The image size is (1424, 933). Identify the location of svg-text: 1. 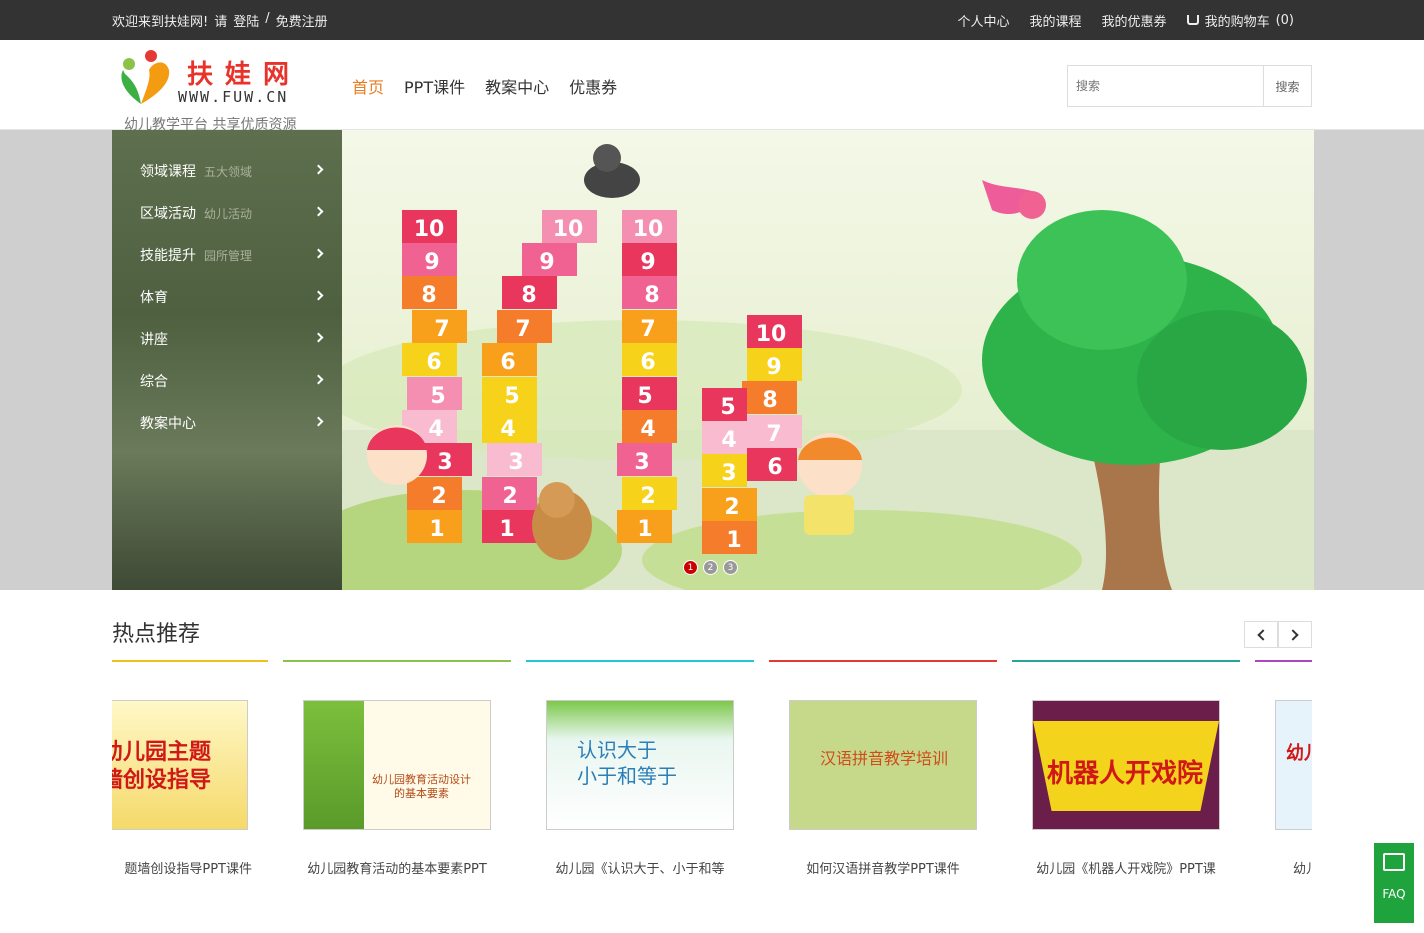
(733, 540).